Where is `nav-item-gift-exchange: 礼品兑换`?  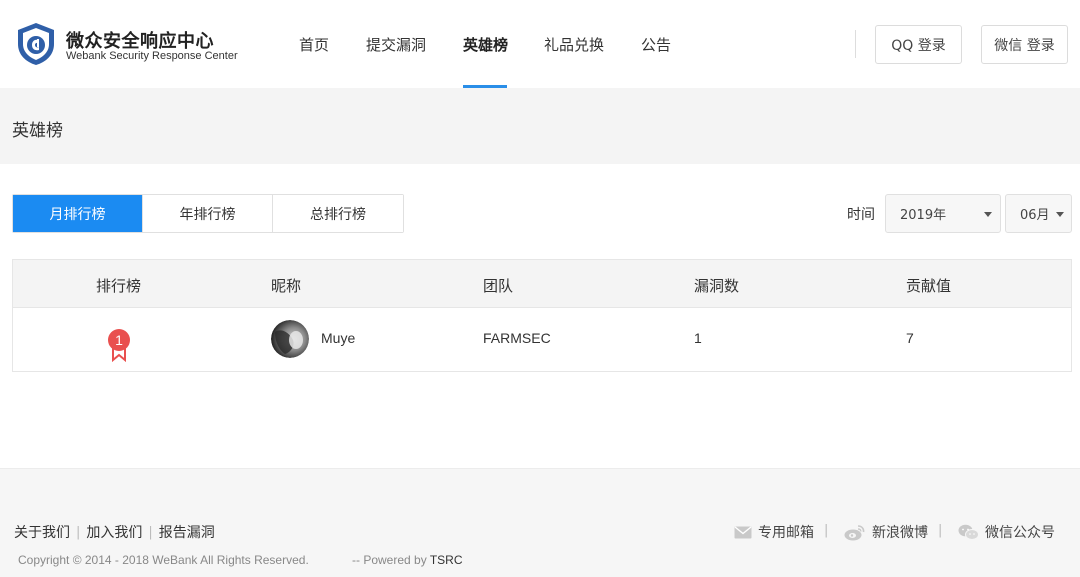
nav-item-gift-exchange: 礼品兑换 is located at coordinates (574, 44).